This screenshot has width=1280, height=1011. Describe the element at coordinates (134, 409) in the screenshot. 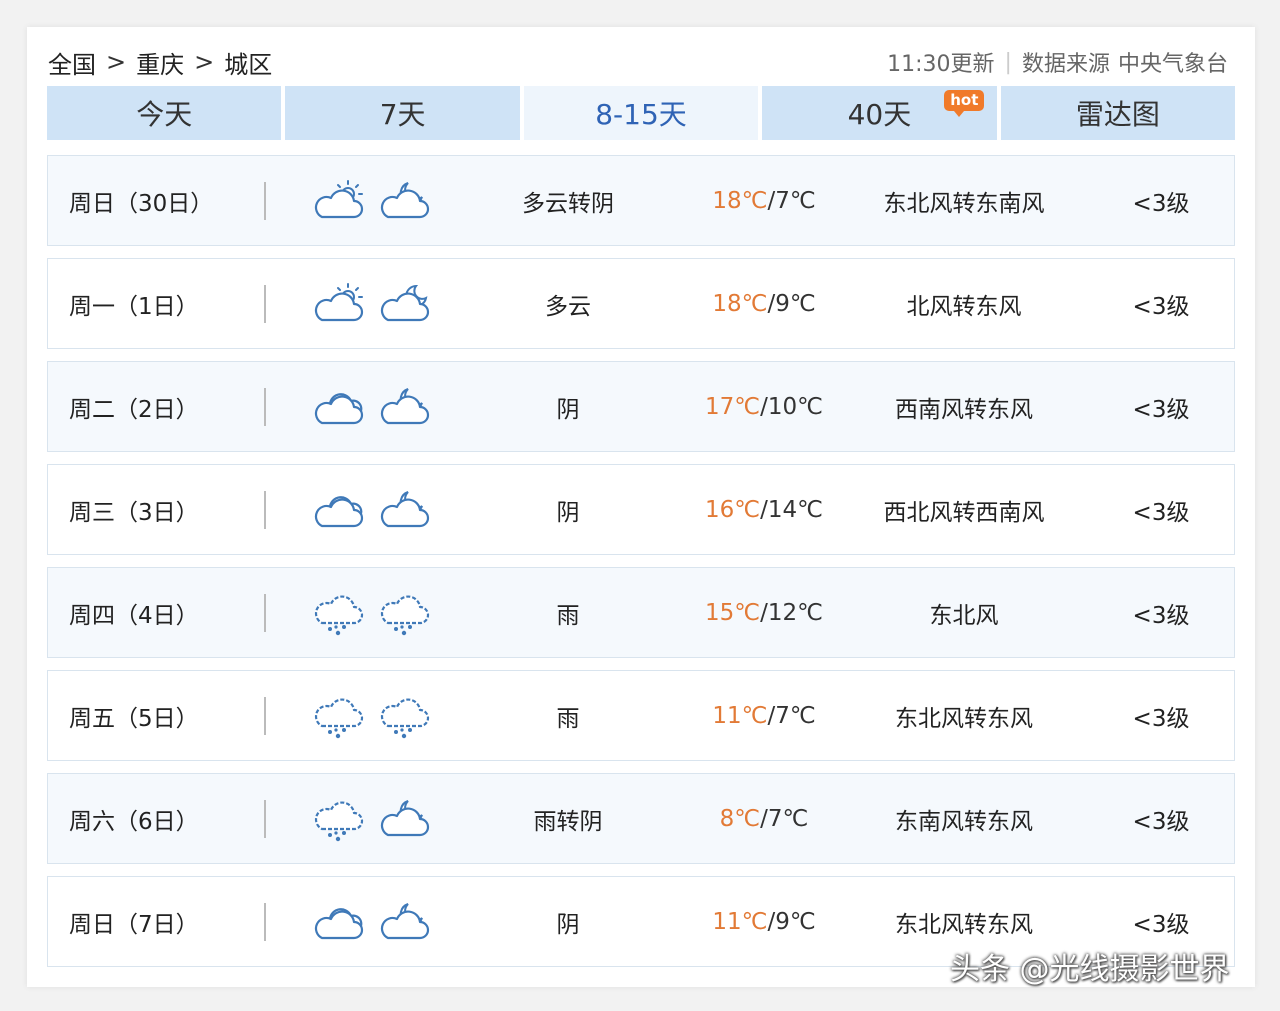

I see `day-label: 周二（2日）` at that location.